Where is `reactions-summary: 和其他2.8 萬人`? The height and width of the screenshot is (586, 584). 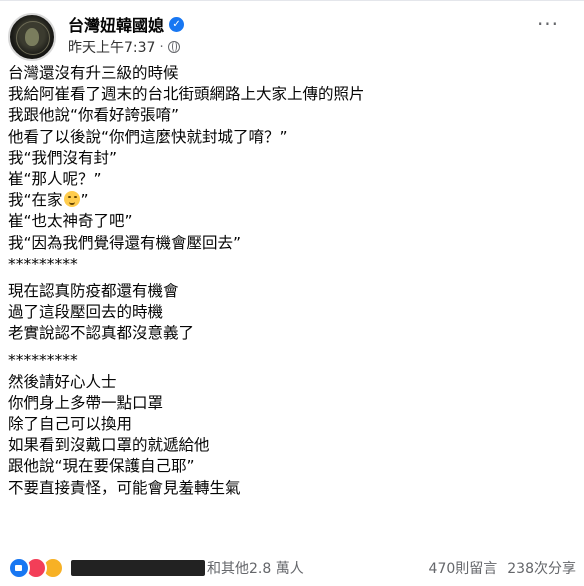 reactions-summary: 和其他2.8 萬人 is located at coordinates (156, 568).